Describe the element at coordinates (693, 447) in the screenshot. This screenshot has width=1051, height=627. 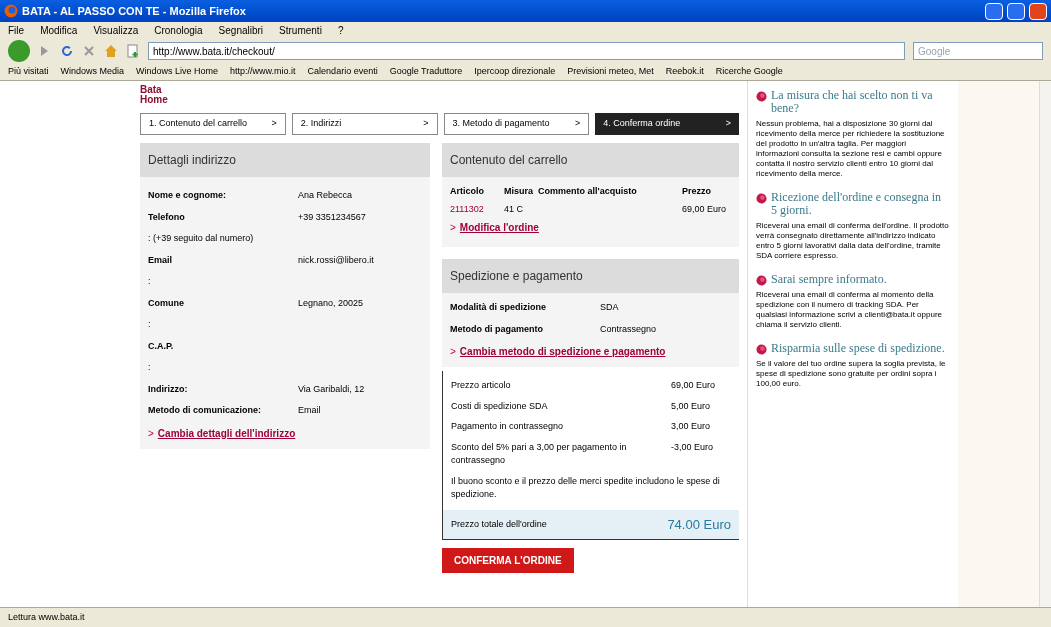
I see `total-value: -3,00 Euro` at that location.